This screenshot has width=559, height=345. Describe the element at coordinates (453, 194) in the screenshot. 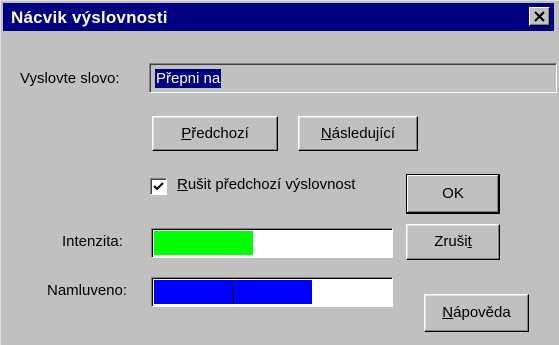

I see `ok-button: OK` at that location.